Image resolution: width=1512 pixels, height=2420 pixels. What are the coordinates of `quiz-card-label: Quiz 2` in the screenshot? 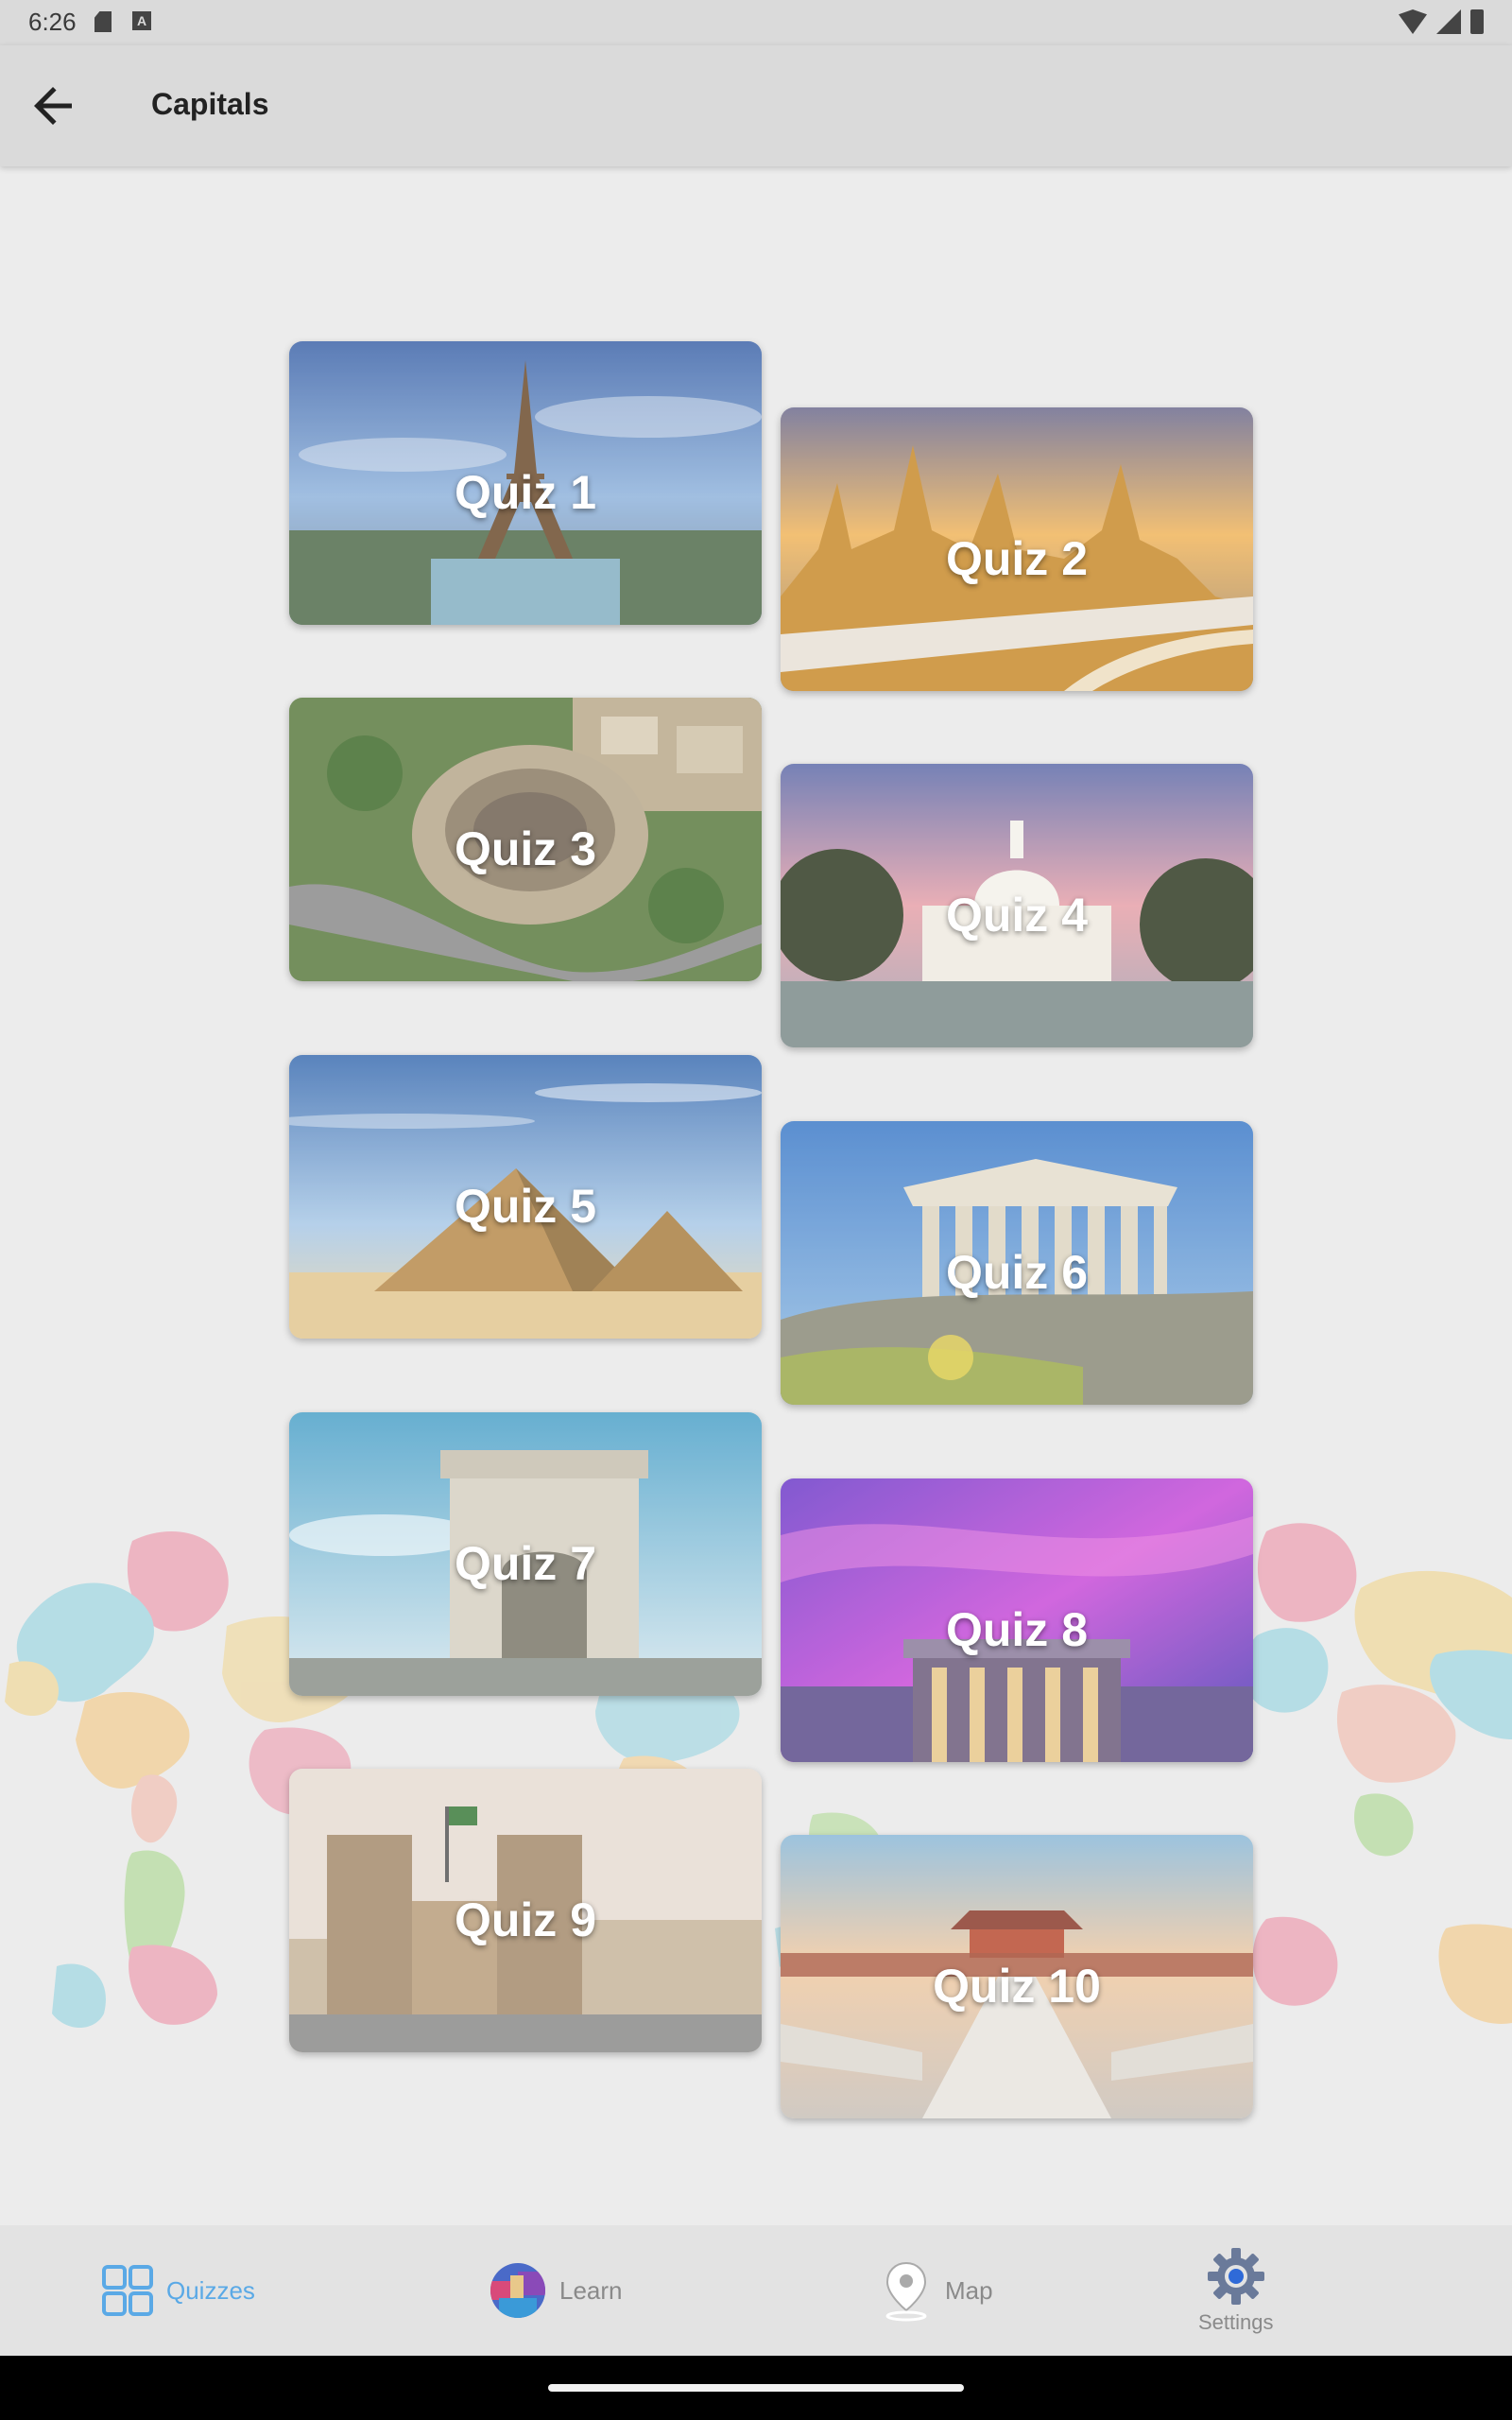 It's located at (1017, 558).